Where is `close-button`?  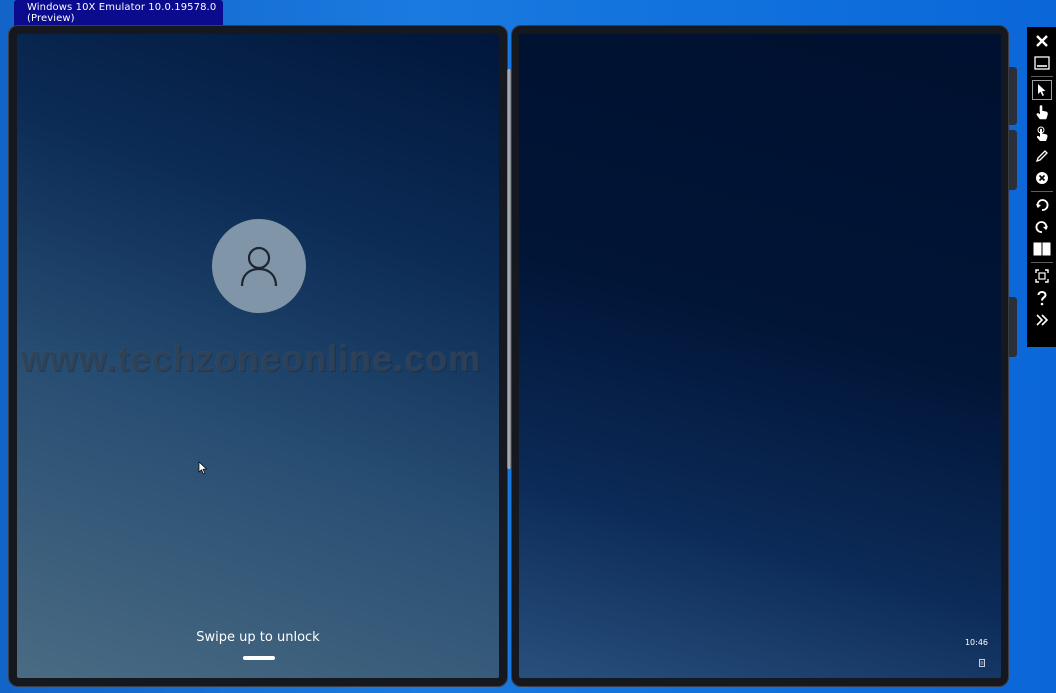
close-button is located at coordinates (1042, 41).